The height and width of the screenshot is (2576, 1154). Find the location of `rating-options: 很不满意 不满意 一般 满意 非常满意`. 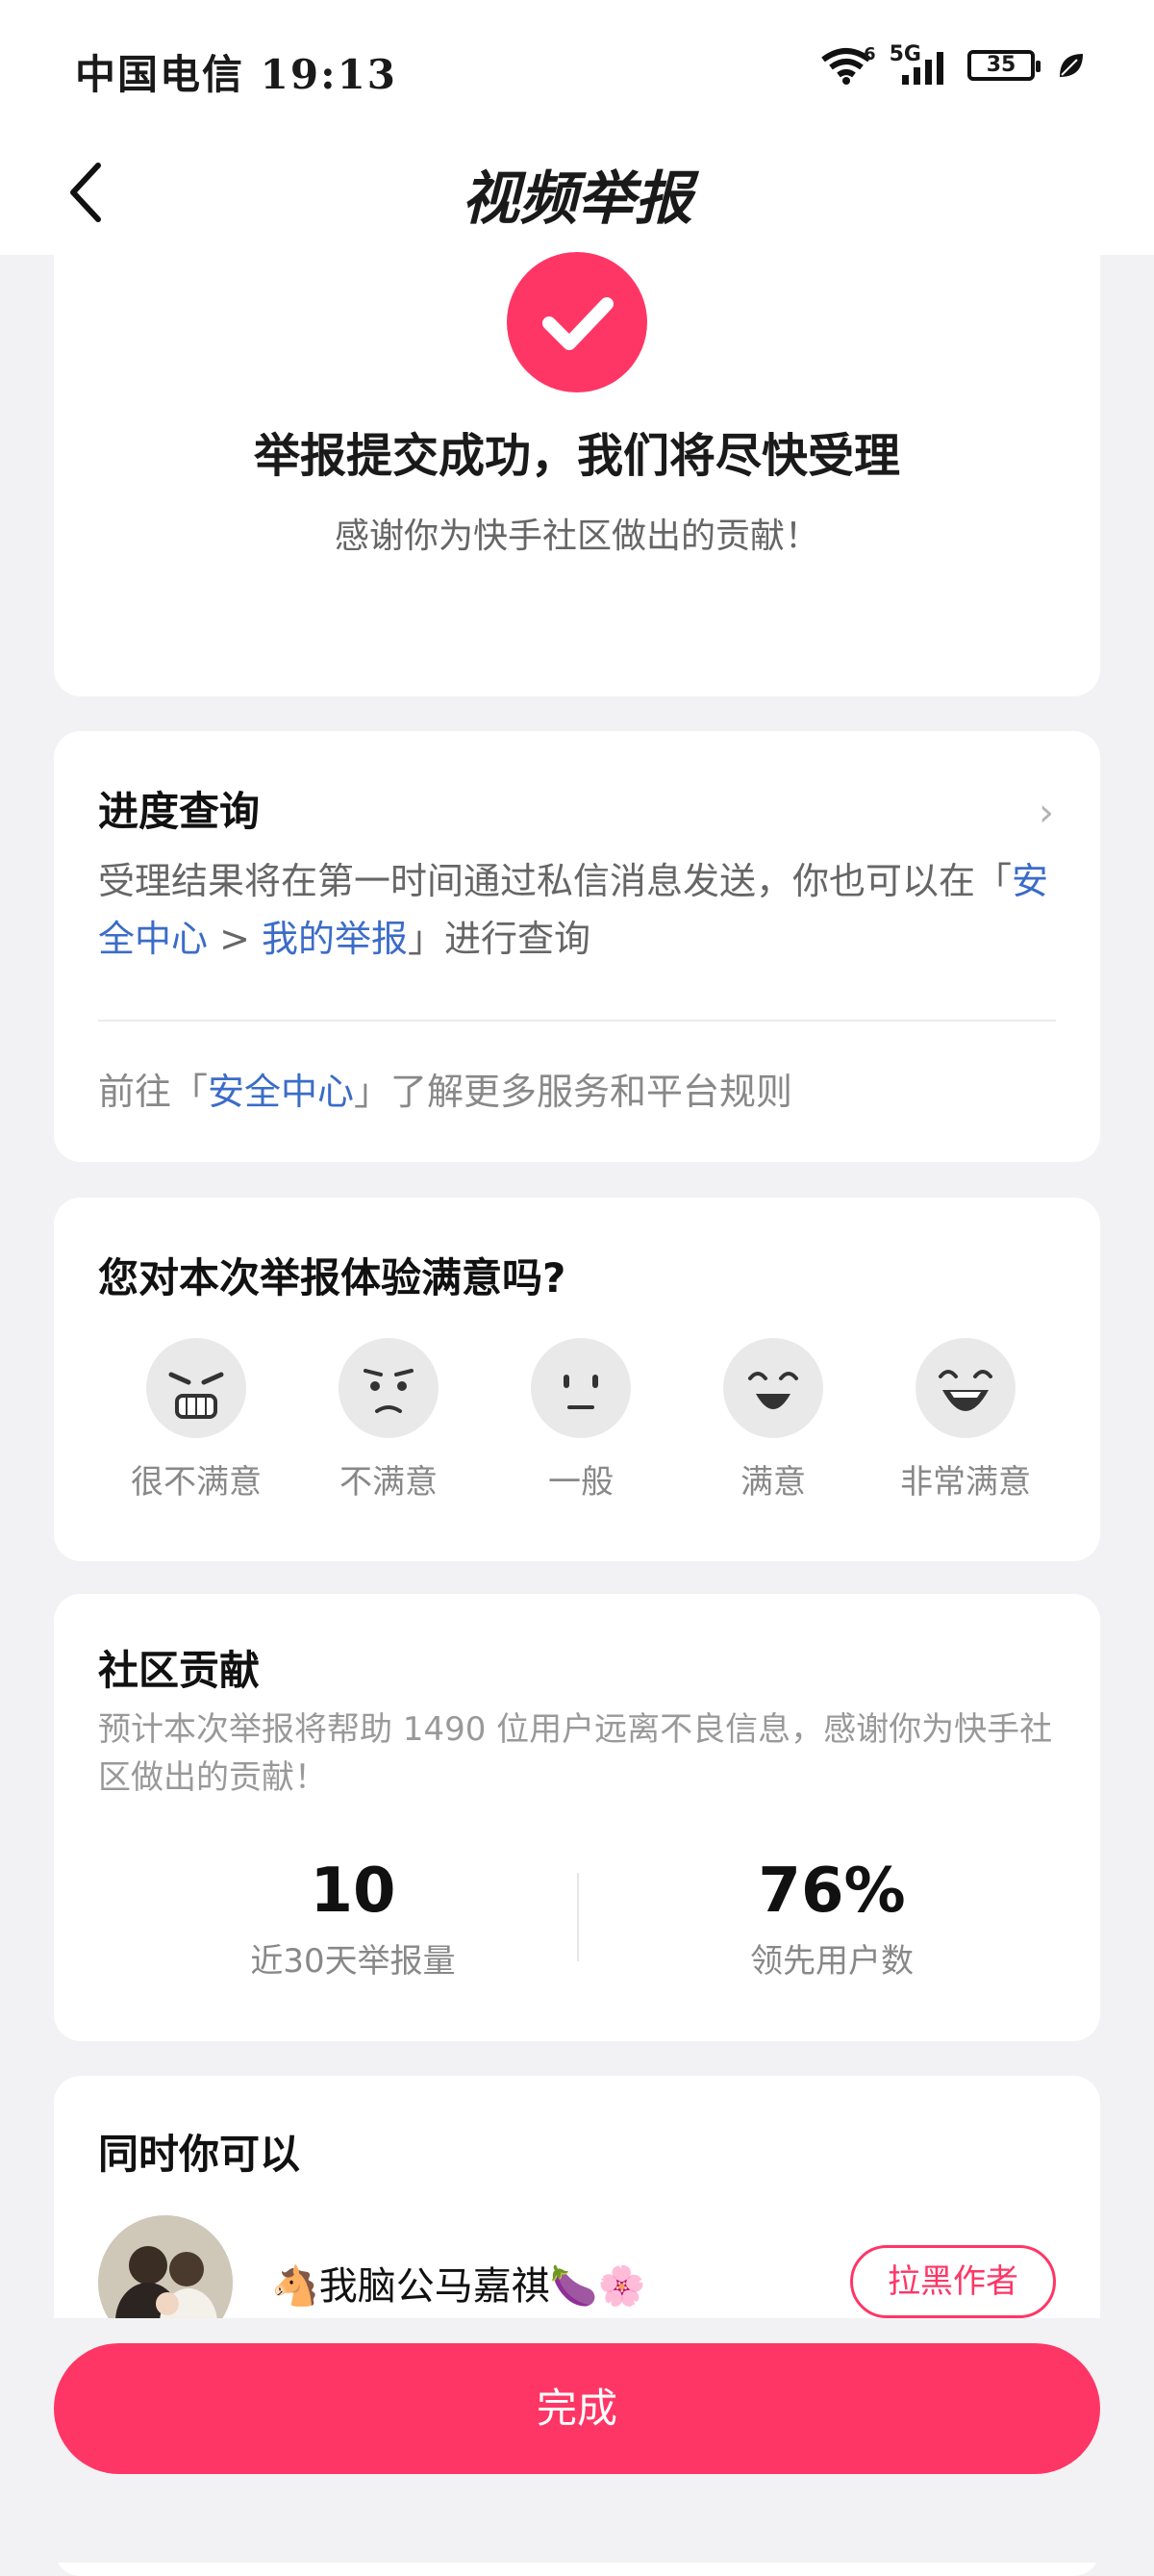

rating-options: 很不满意 不满意 一般 满意 非常满意 is located at coordinates (581, 1434).